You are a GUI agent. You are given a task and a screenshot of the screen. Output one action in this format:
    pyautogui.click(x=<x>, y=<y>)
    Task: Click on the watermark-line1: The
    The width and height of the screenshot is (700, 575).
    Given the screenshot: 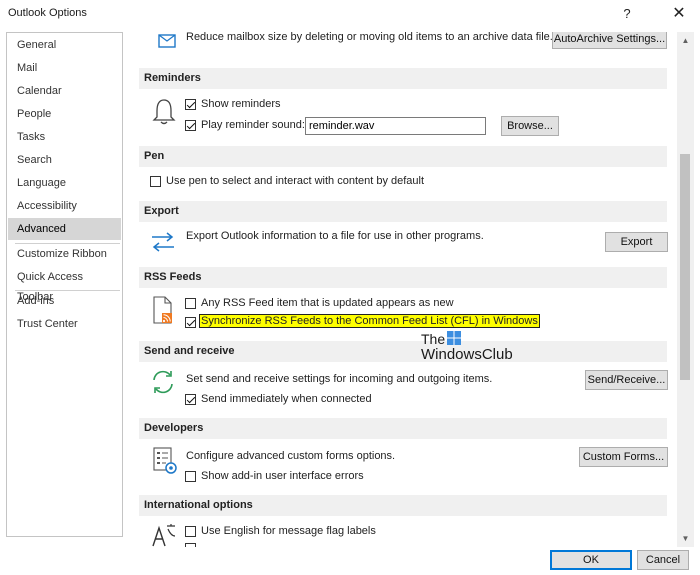 What is the action you would take?
    pyautogui.click(x=433, y=339)
    